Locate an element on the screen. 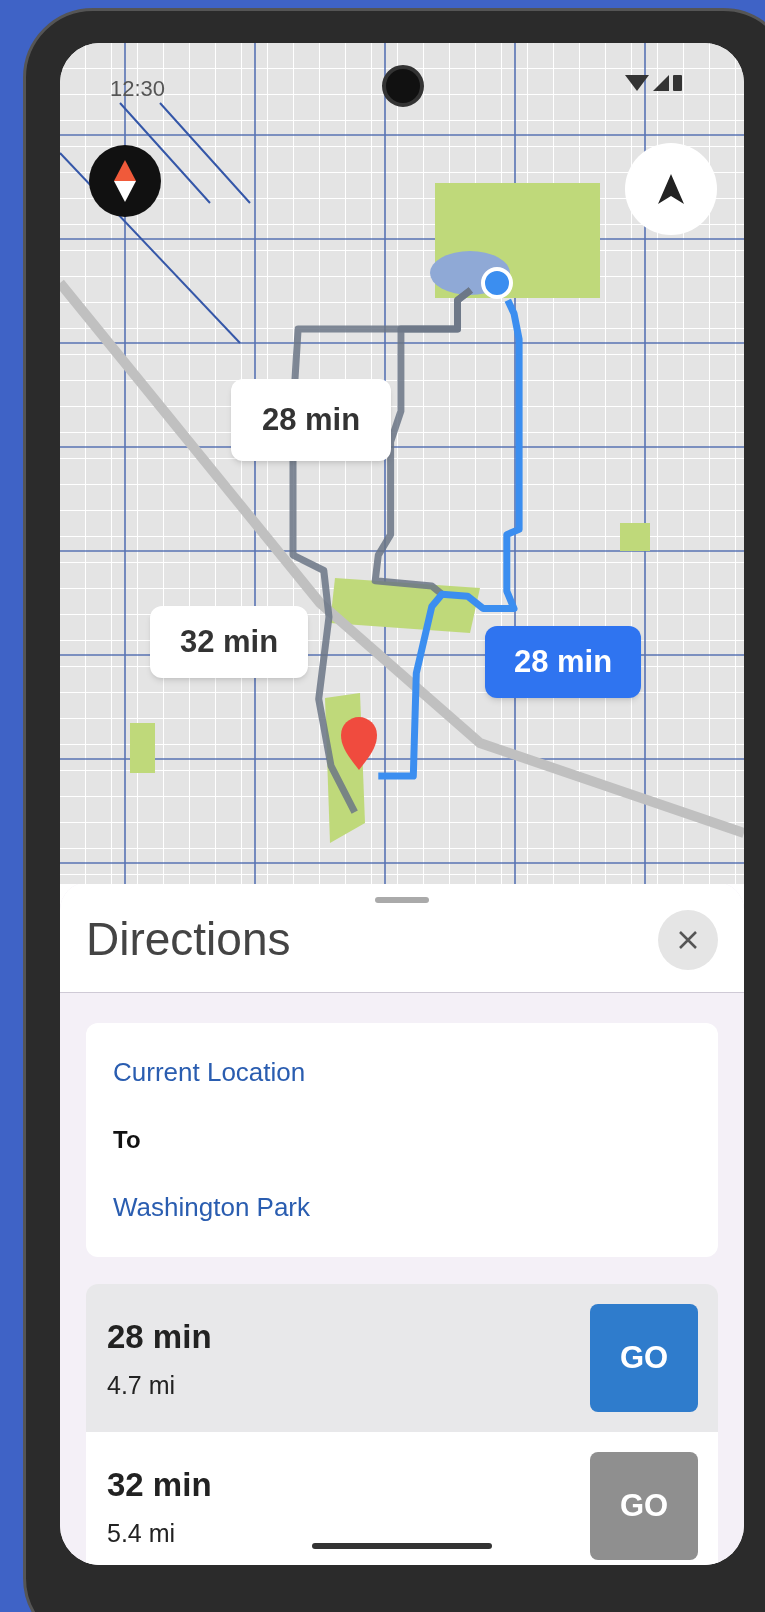 This screenshot has width=765, height=1612. sheet-title: Directions is located at coordinates (188, 939).